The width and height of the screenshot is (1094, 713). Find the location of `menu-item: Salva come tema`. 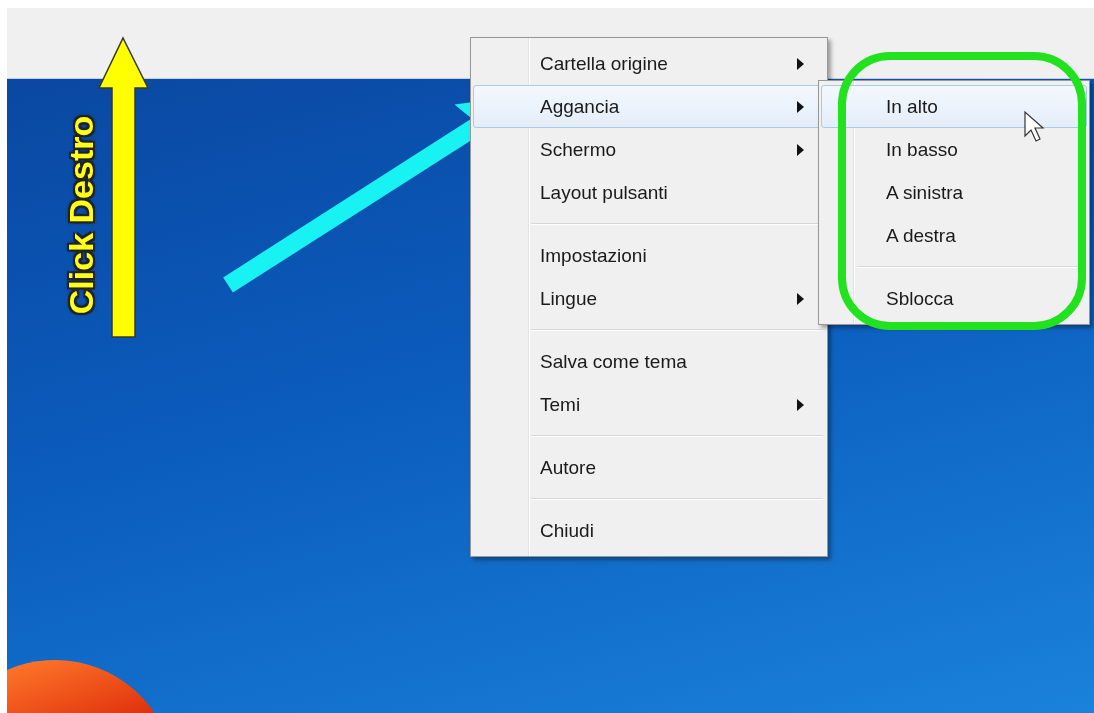

menu-item: Salva come tema is located at coordinates (649, 361).